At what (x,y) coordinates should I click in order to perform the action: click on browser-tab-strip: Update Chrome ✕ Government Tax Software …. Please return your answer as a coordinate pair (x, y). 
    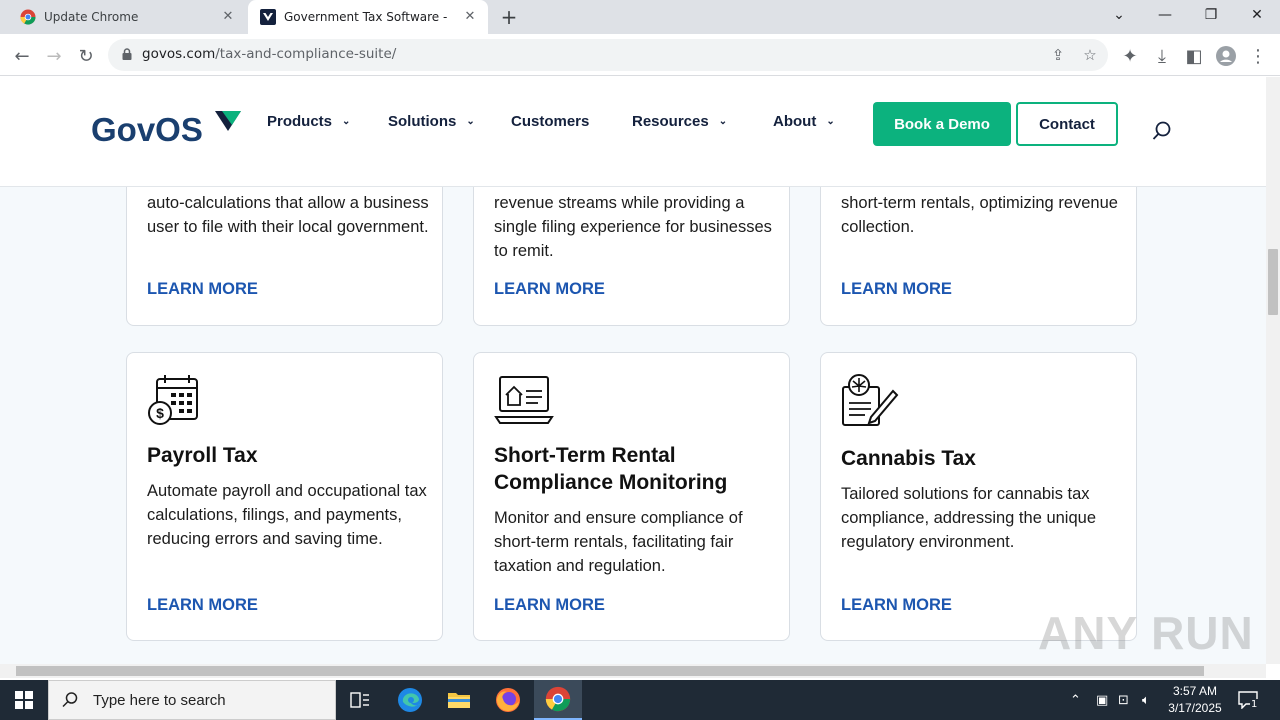
    Looking at the image, I should click on (640, 17).